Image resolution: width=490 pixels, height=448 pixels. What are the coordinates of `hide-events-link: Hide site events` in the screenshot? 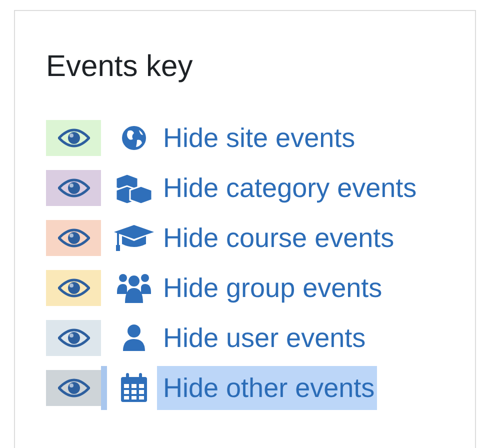 It's located at (260, 138).